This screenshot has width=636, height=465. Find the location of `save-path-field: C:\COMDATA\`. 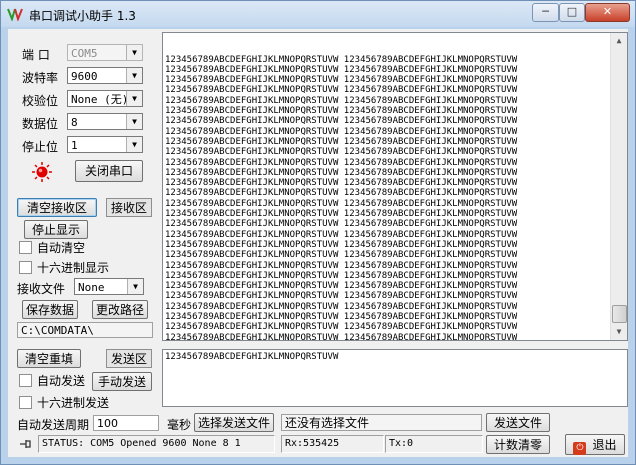

save-path-field: C:\COMDATA\ is located at coordinates (85, 330).